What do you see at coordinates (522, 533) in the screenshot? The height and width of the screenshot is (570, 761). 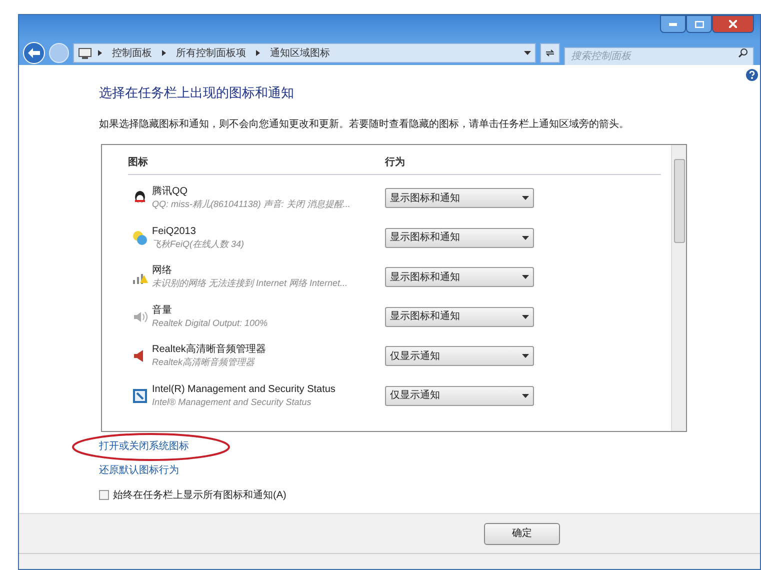 I see `ok-button: 确定` at bounding box center [522, 533].